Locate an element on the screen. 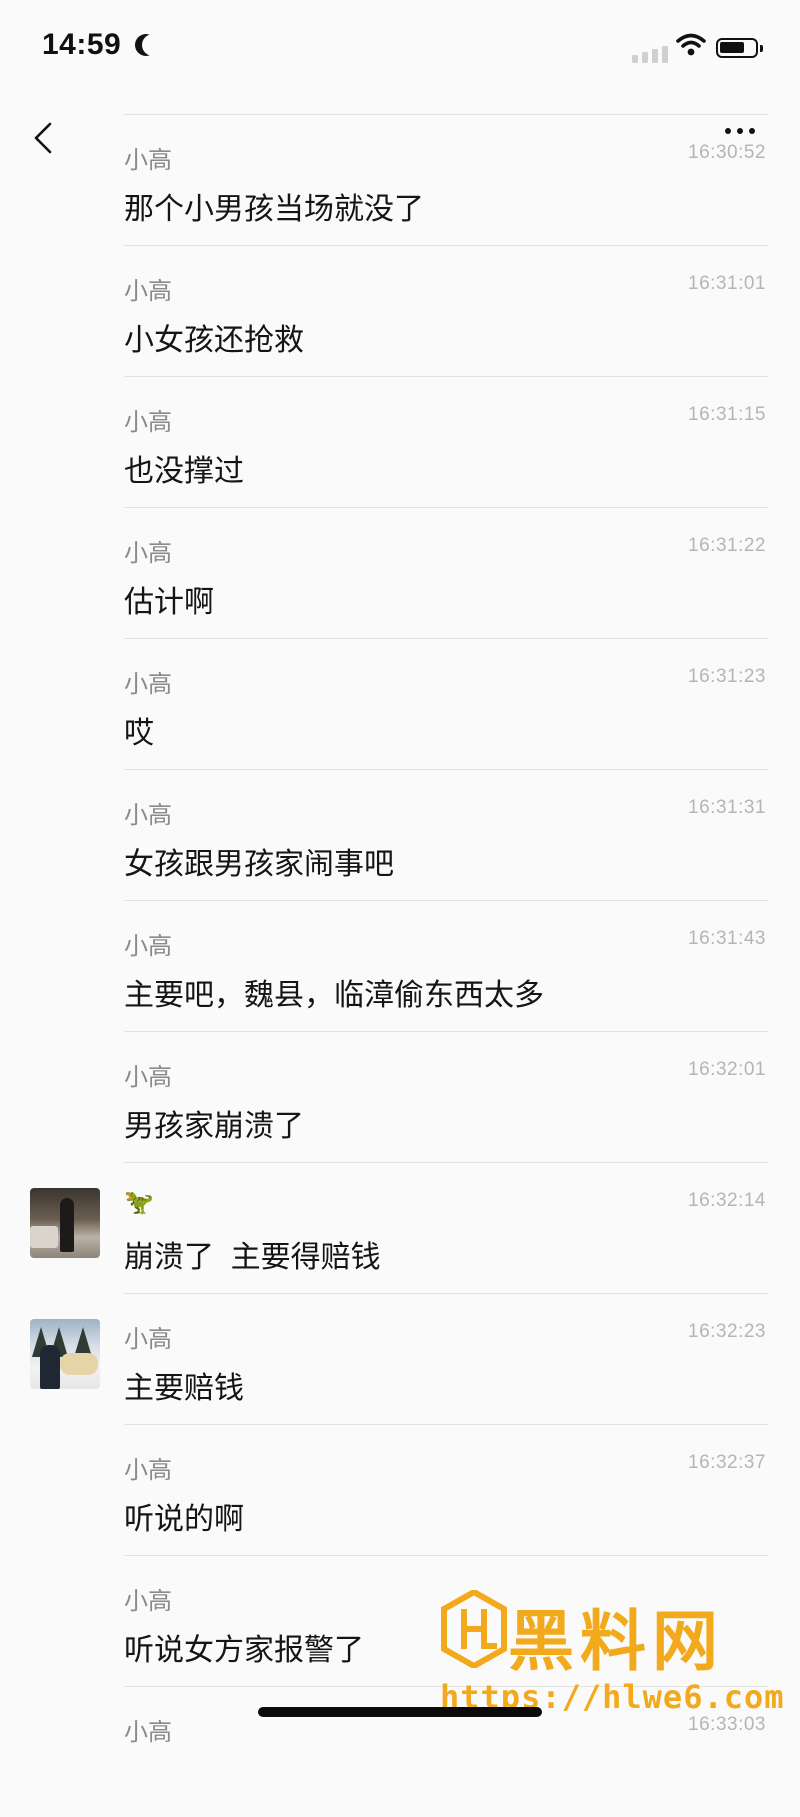  message-item: 小高 16:31:23 哎 is located at coordinates (400, 703).